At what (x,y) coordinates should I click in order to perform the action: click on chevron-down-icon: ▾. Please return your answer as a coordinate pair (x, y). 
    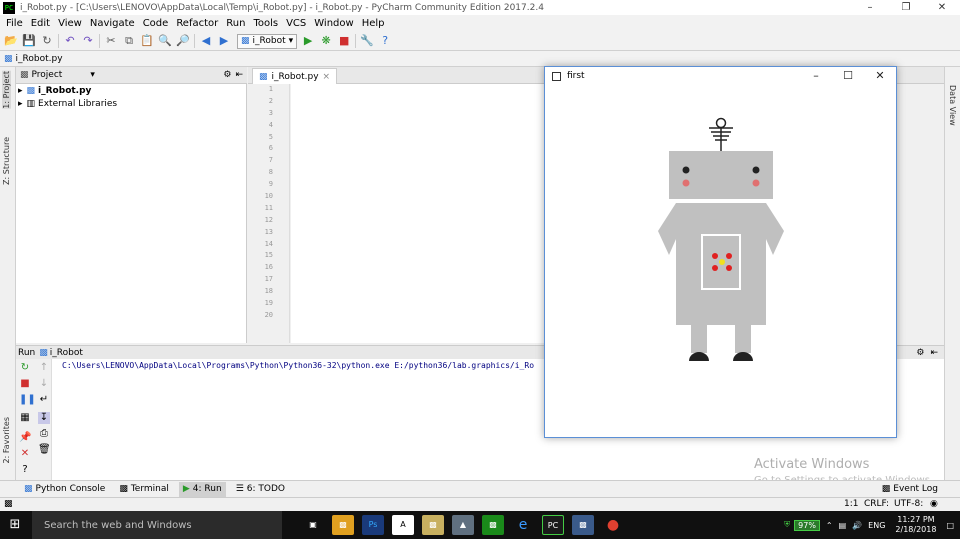
    Looking at the image, I should click on (92, 75).